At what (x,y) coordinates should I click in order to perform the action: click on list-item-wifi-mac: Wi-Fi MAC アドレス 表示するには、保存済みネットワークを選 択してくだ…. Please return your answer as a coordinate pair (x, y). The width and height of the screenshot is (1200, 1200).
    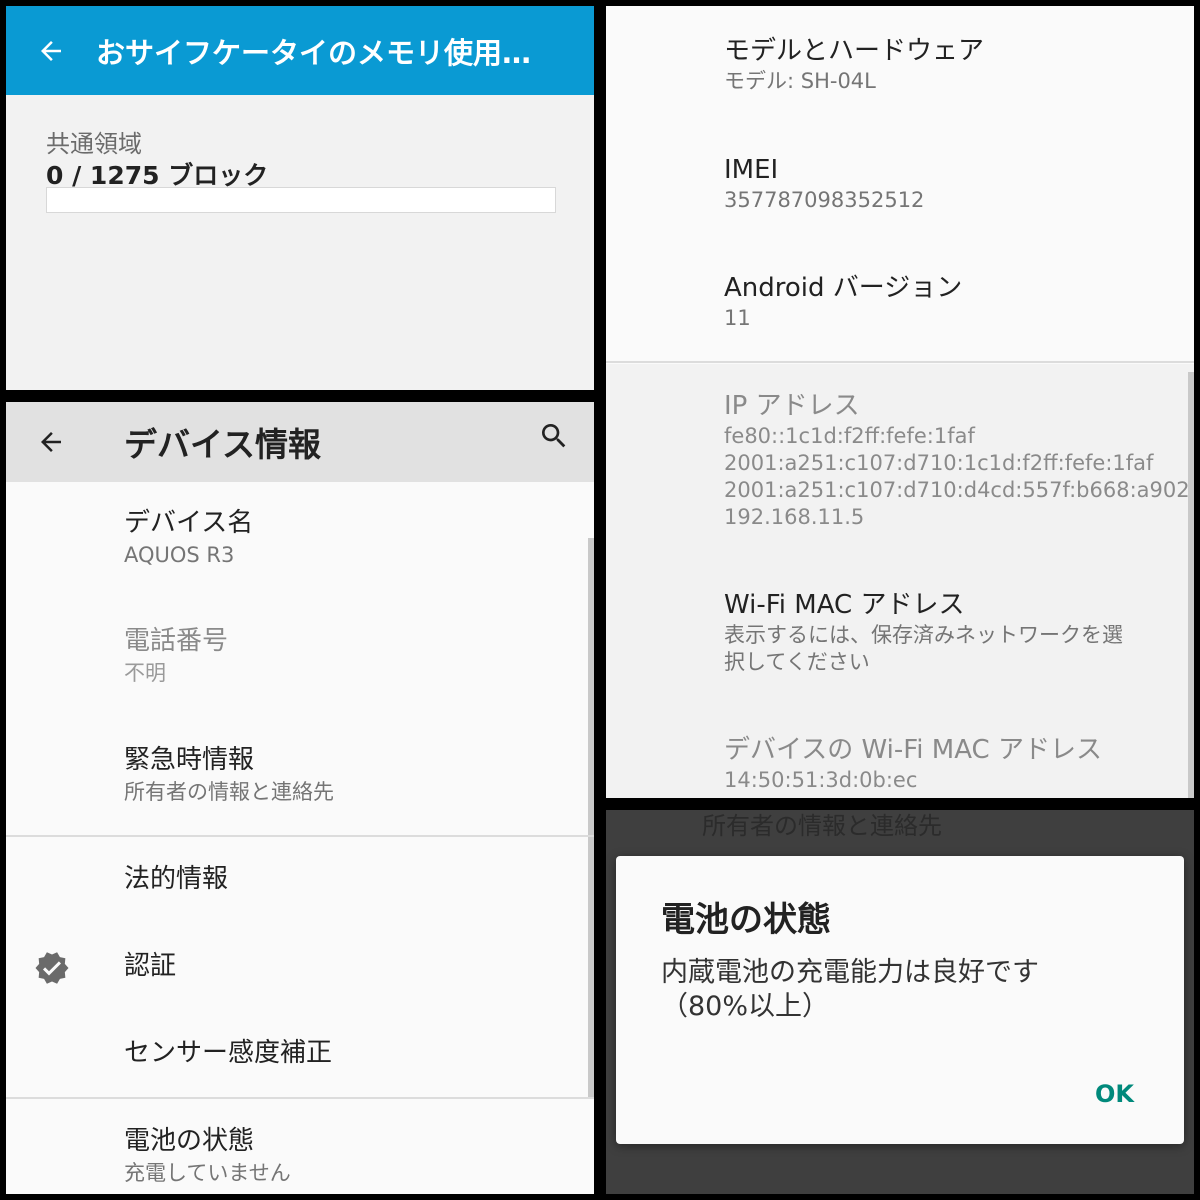
    Looking at the image, I should click on (923, 632).